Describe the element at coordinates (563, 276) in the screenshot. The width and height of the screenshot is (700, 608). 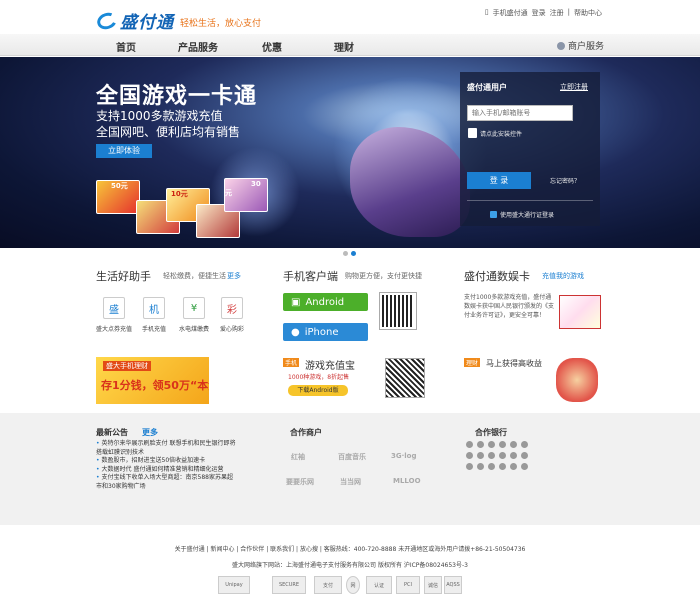
I see `game-recharge-link: 充值我的游戏` at that location.